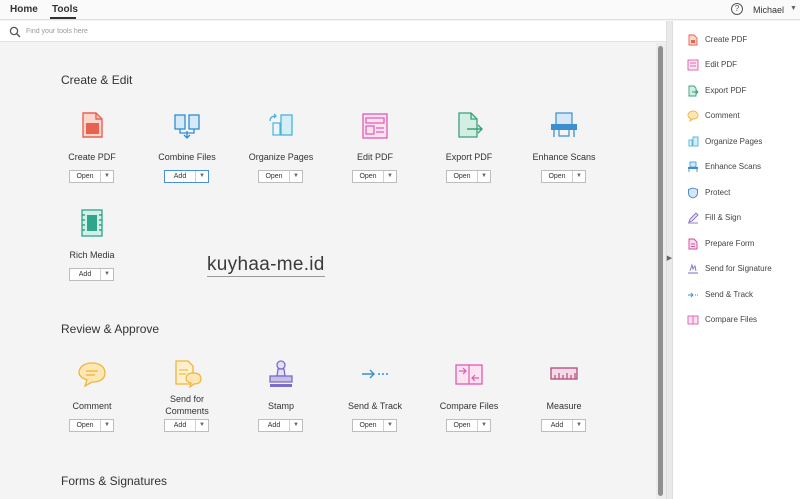 This screenshot has width=800, height=499. I want to click on section-title-forms-signatures: Forms & Signatures, so click(114, 481).